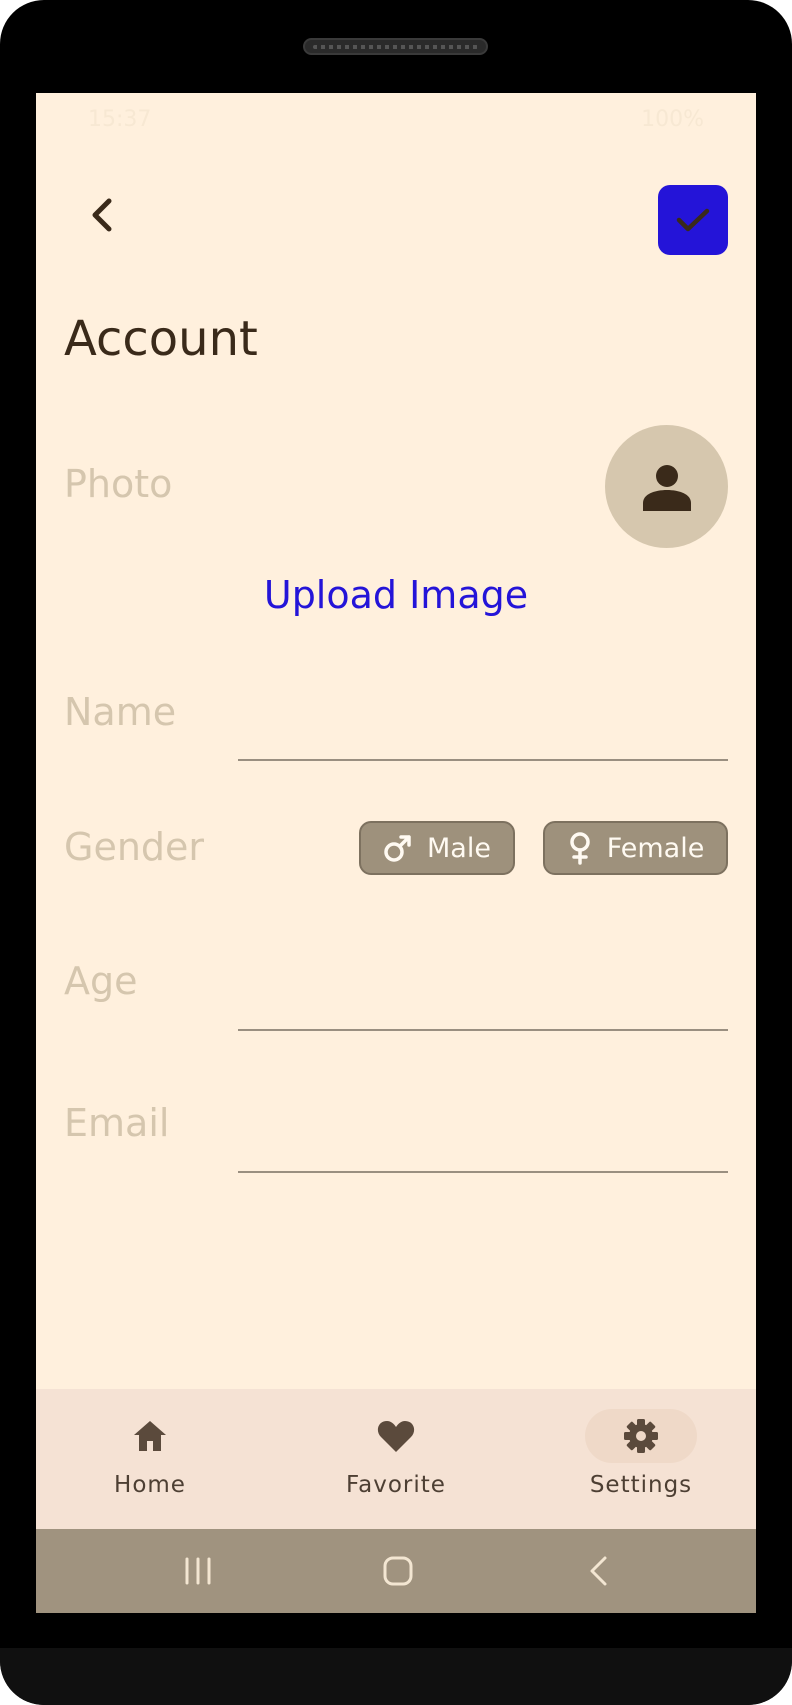 The image size is (792, 1705). I want to click on name-field, so click(483, 733).